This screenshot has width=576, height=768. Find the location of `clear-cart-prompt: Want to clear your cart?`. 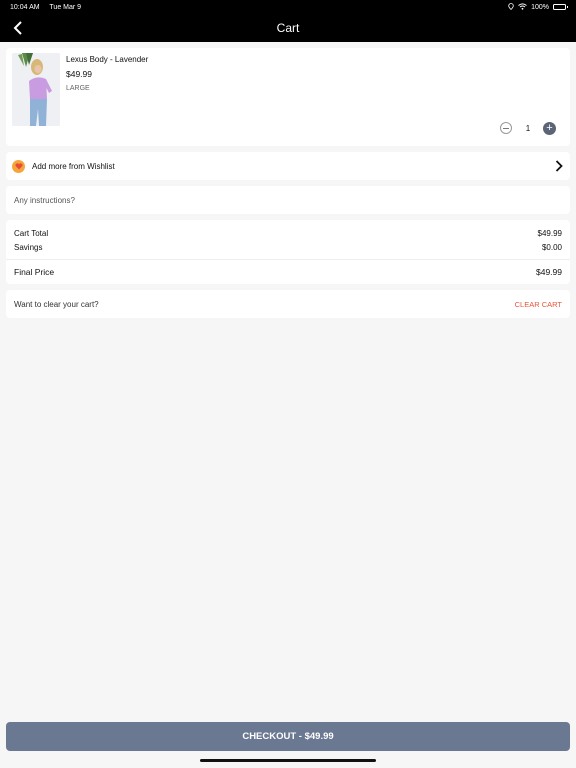

clear-cart-prompt: Want to clear your cart? is located at coordinates (56, 304).